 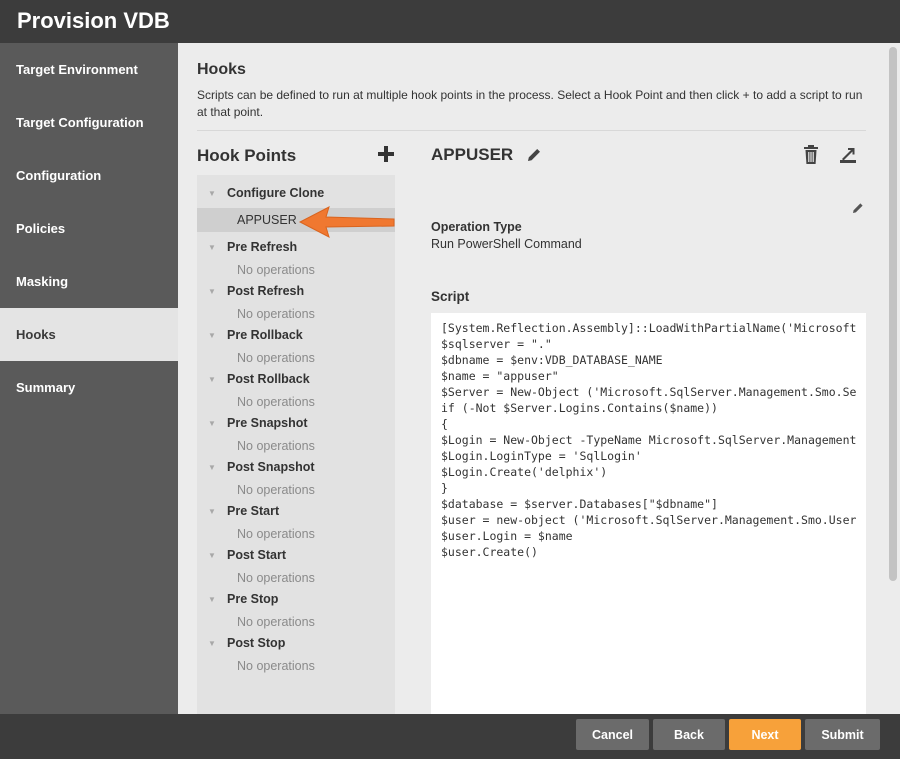 I want to click on hook-group-pre-rollback: ▼ Pre Rollback, so click(x=296, y=335).